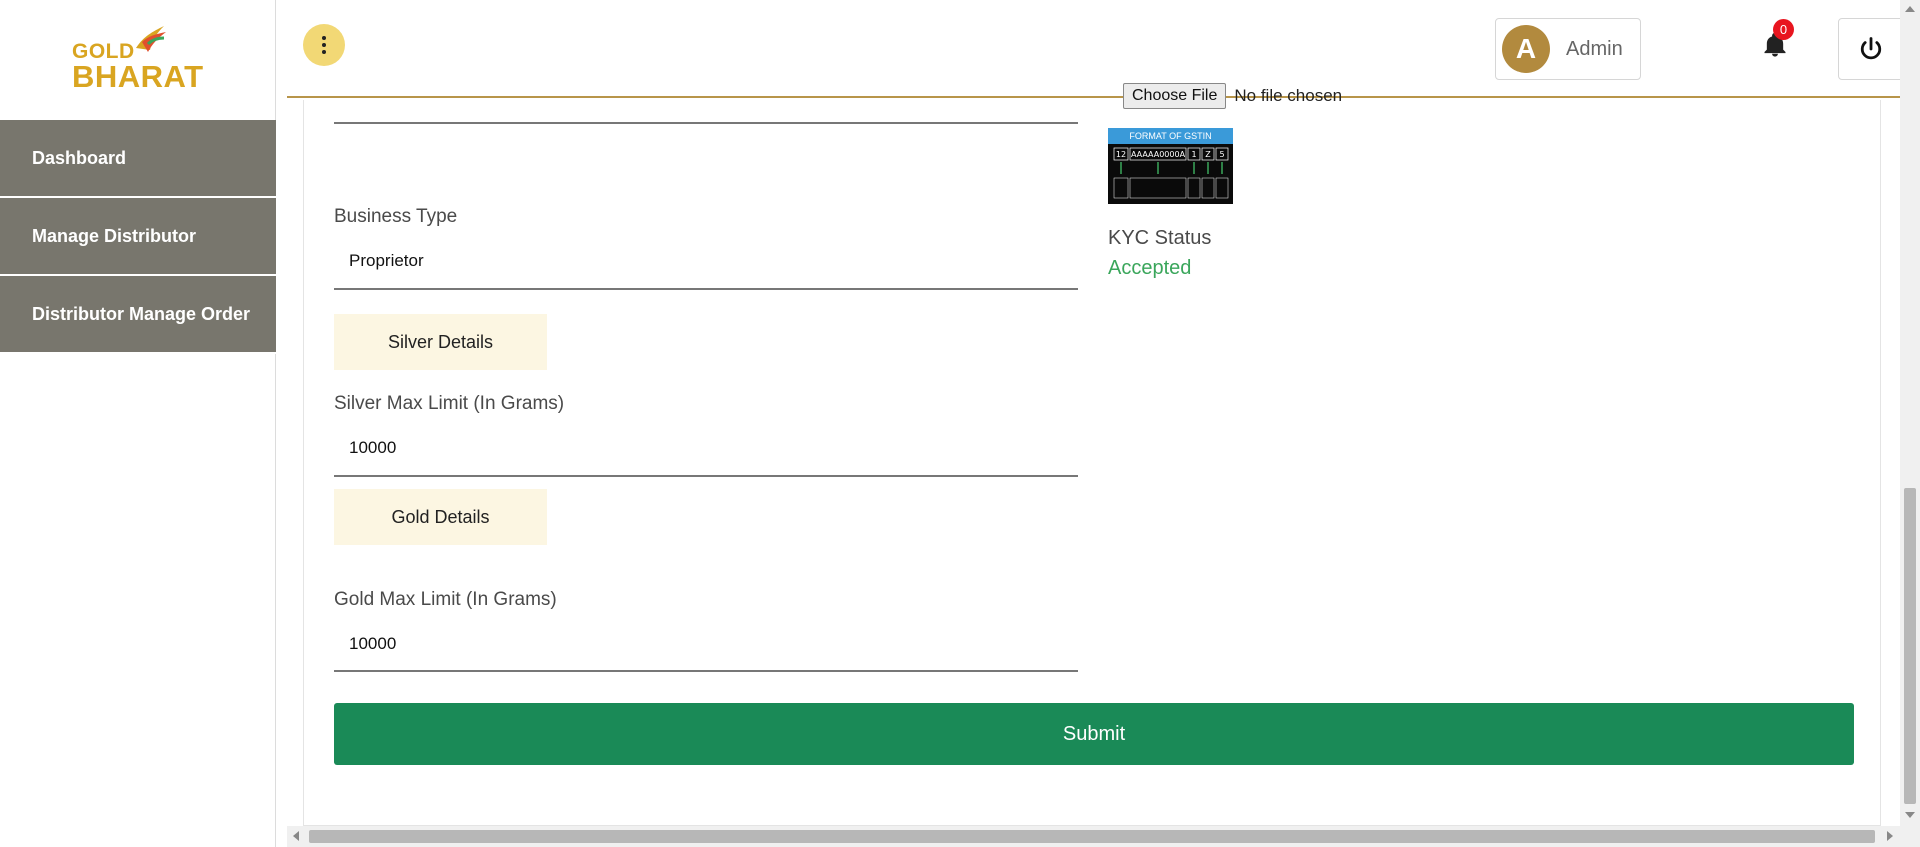  Describe the element at coordinates (706, 289) in the screenshot. I see `business-type-underline` at that location.